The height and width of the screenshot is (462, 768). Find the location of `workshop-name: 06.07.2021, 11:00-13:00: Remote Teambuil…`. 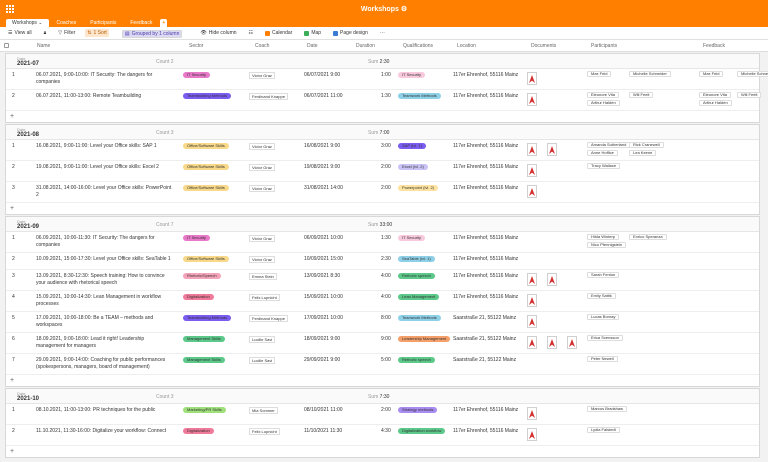

workshop-name: 06.07.2021, 11:00-13:00: Remote Teambuil… is located at coordinates (88, 96).